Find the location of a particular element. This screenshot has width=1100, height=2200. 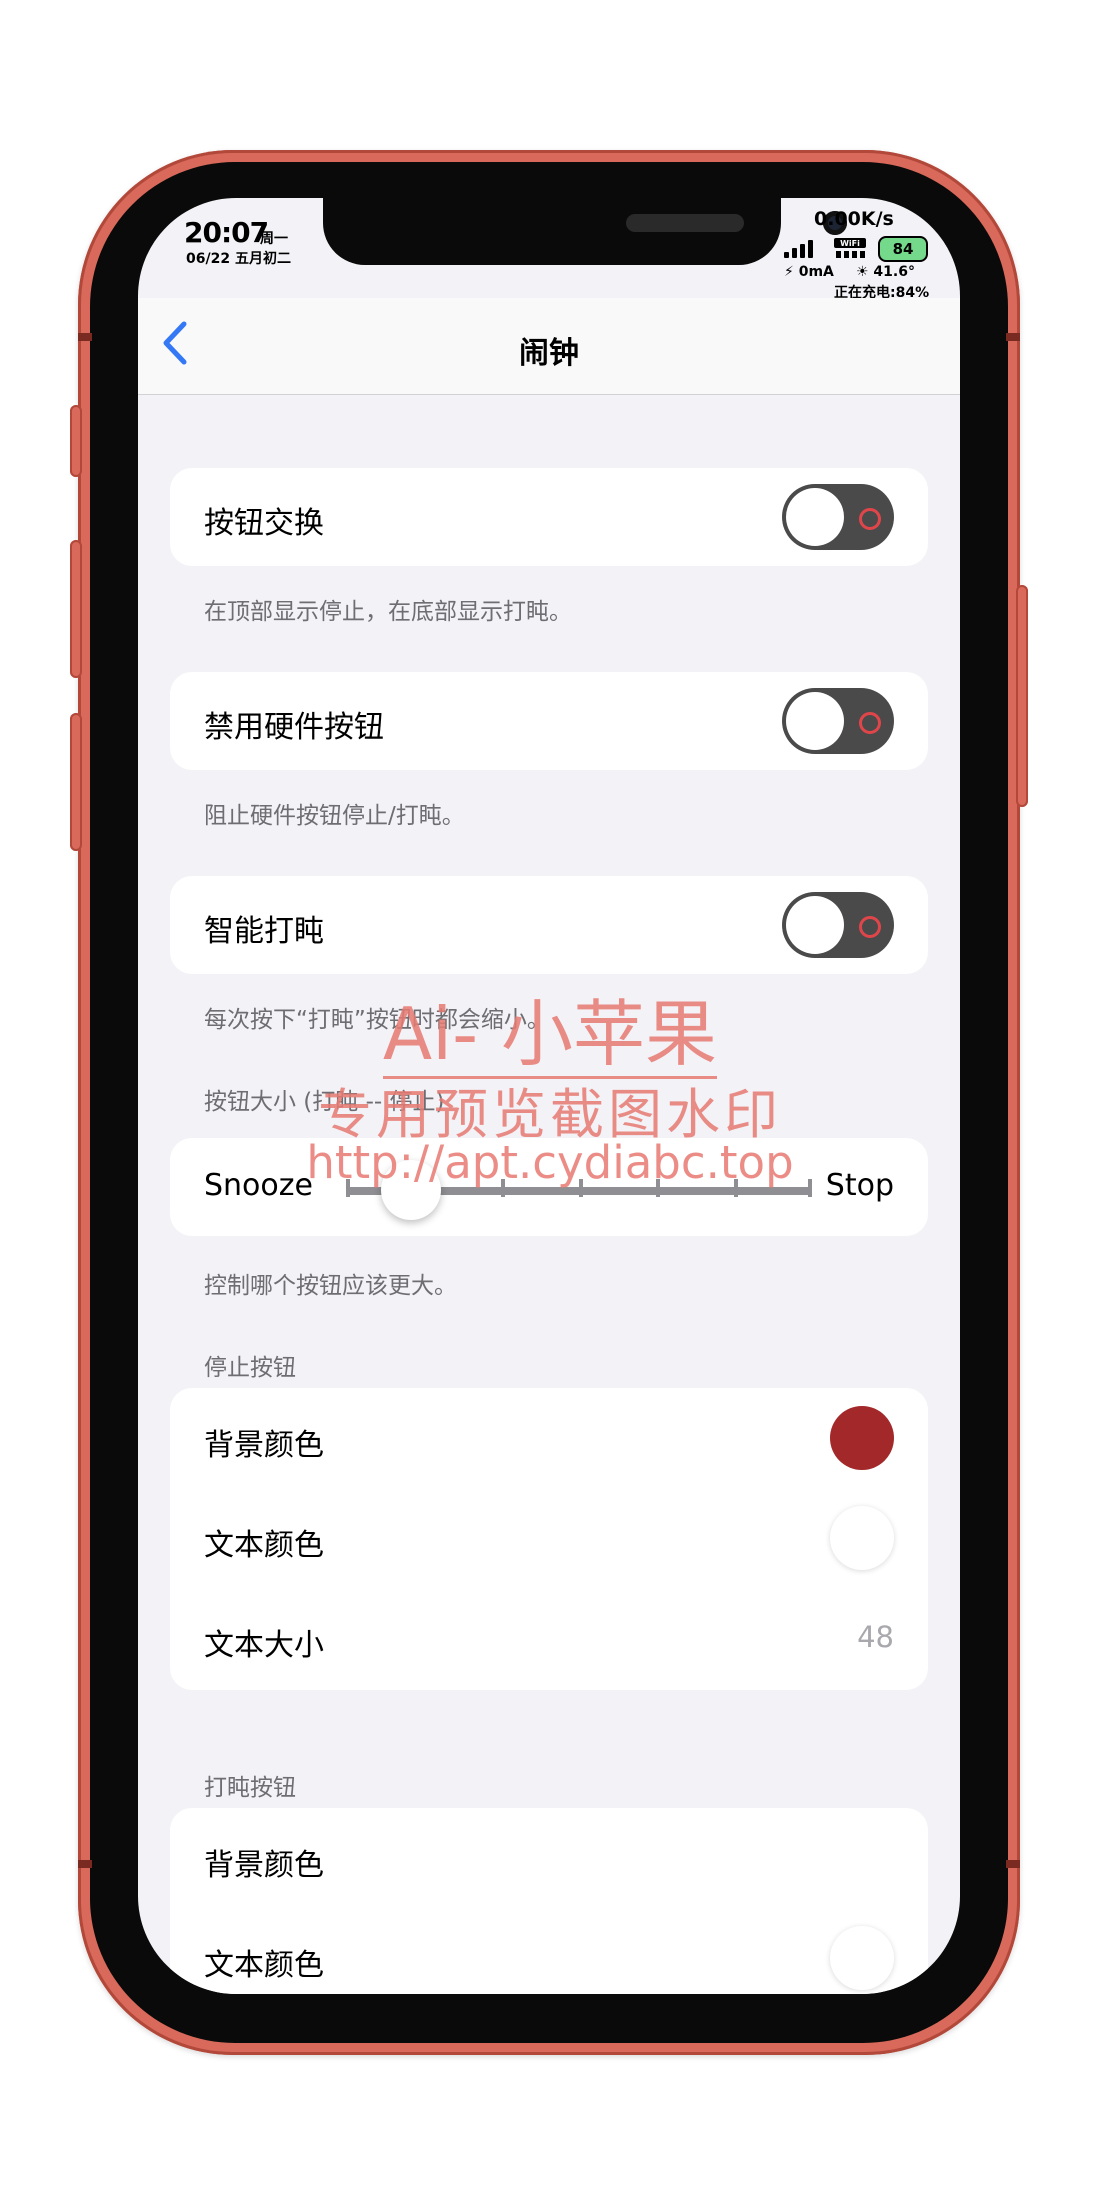

stop-text-color-swatch is located at coordinates (862, 1538).